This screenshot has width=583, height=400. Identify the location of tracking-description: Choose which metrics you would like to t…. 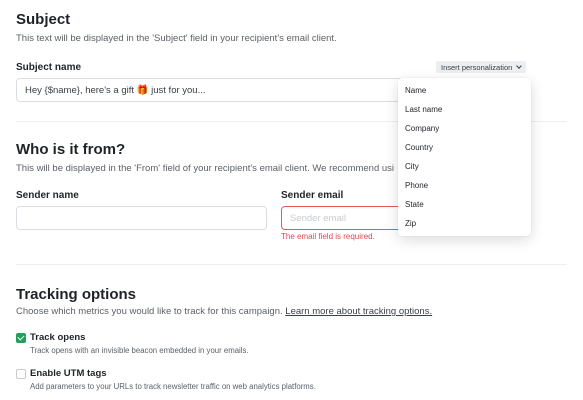
(224, 311).